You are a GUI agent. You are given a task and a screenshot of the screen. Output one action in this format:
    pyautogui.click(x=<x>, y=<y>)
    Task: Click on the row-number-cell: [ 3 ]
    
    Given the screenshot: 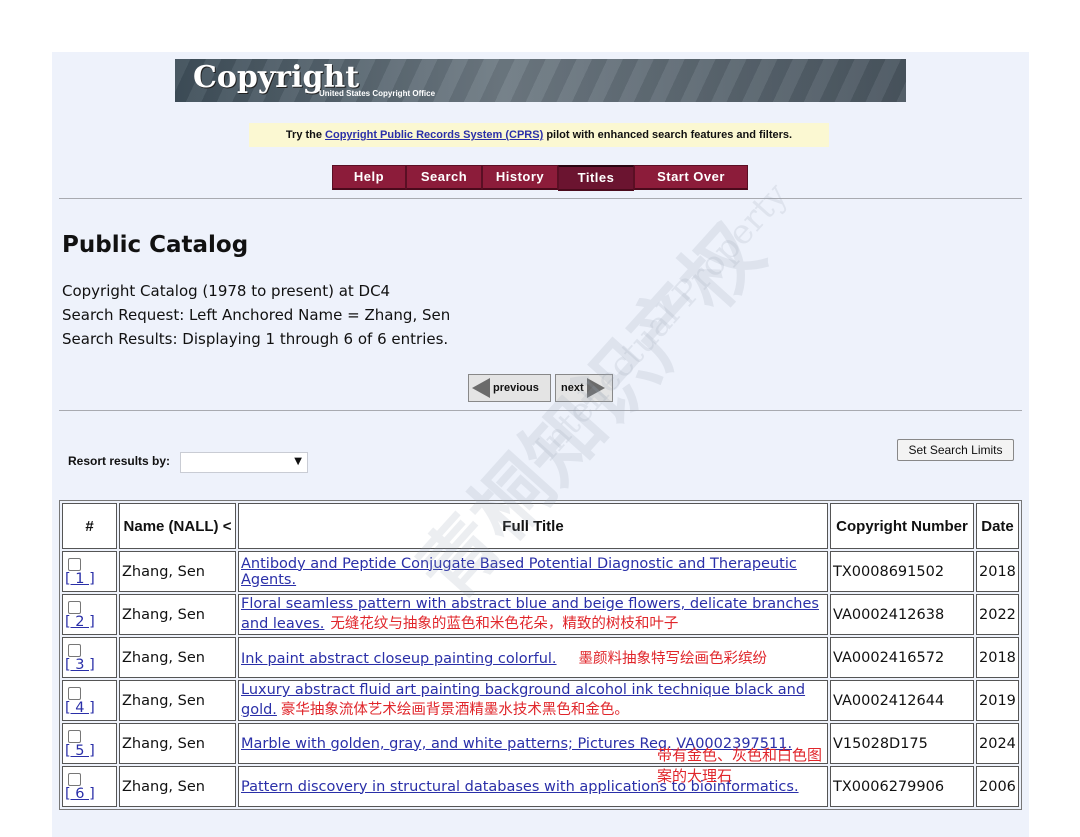 What is the action you would take?
    pyautogui.click(x=89, y=657)
    